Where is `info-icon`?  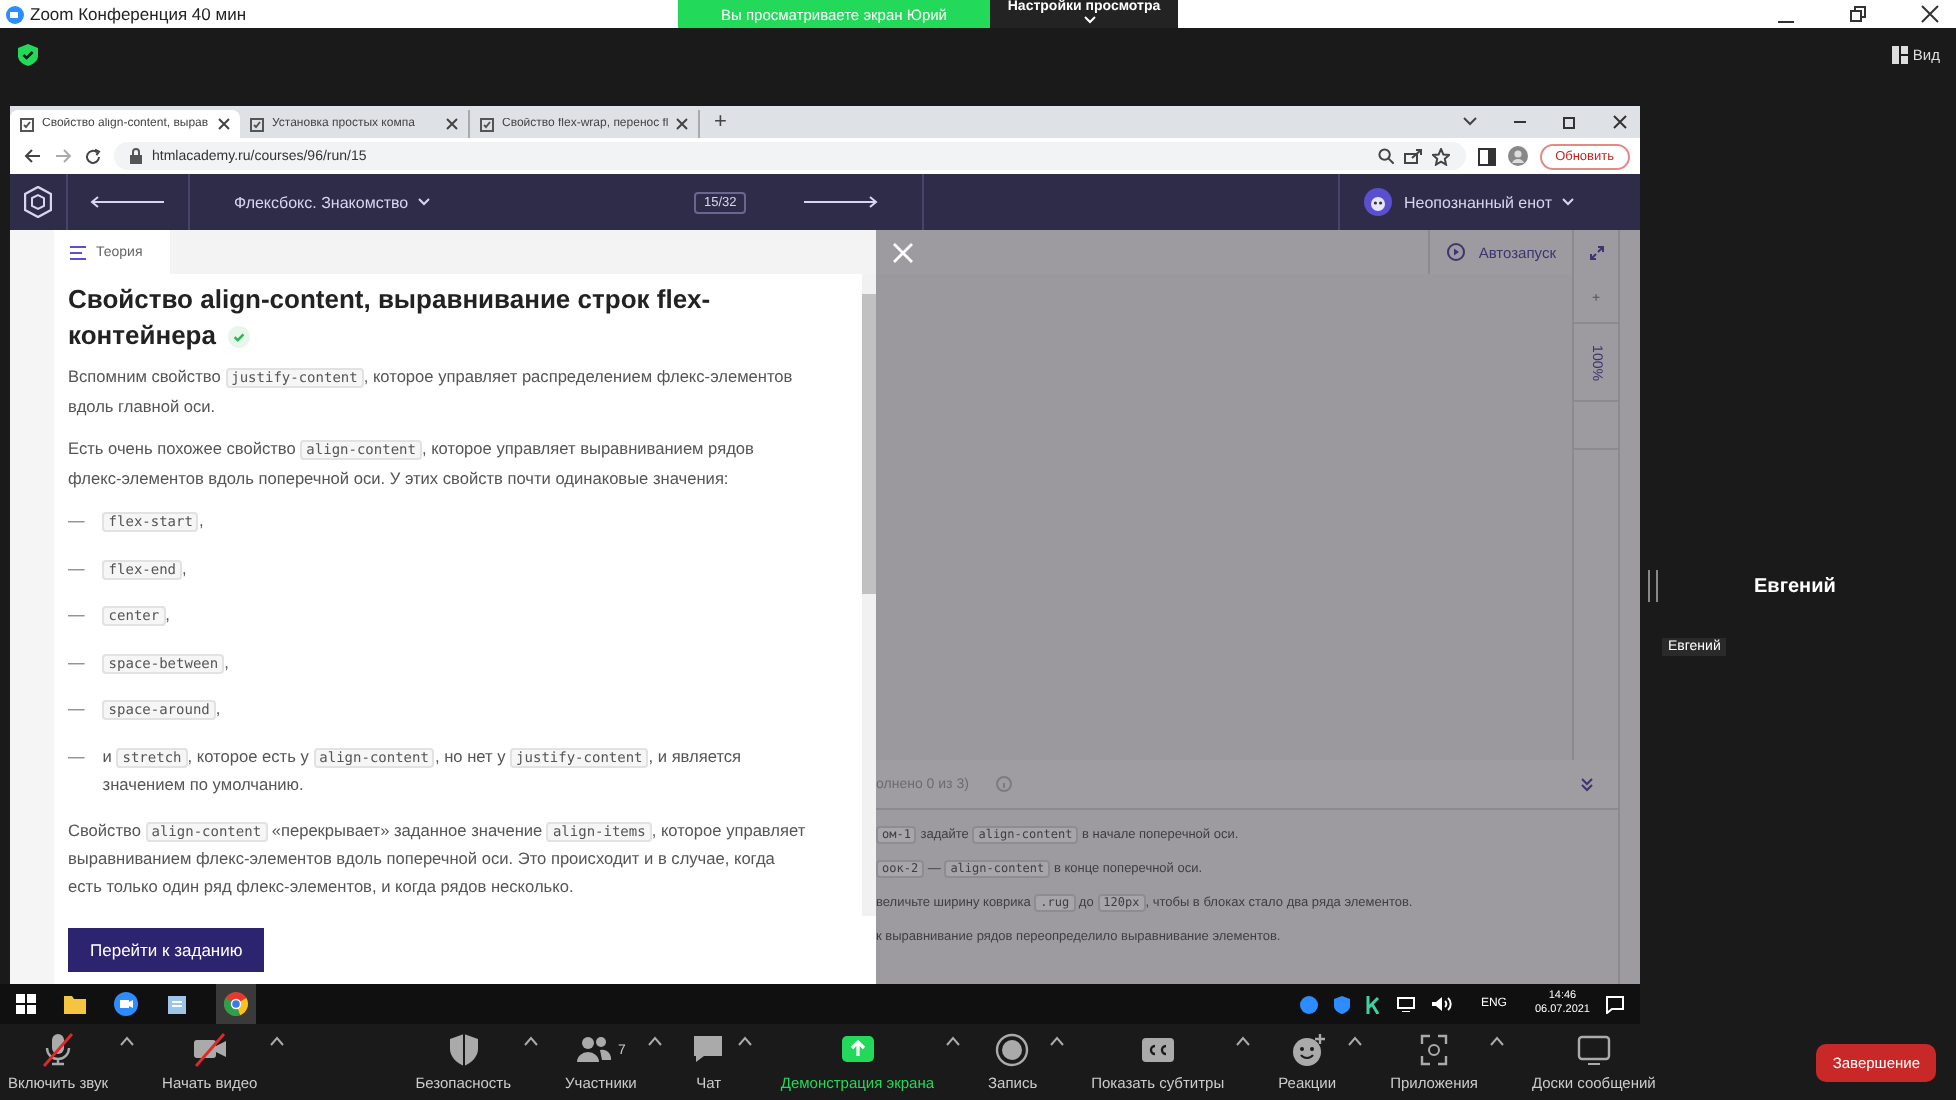 info-icon is located at coordinates (1004, 784).